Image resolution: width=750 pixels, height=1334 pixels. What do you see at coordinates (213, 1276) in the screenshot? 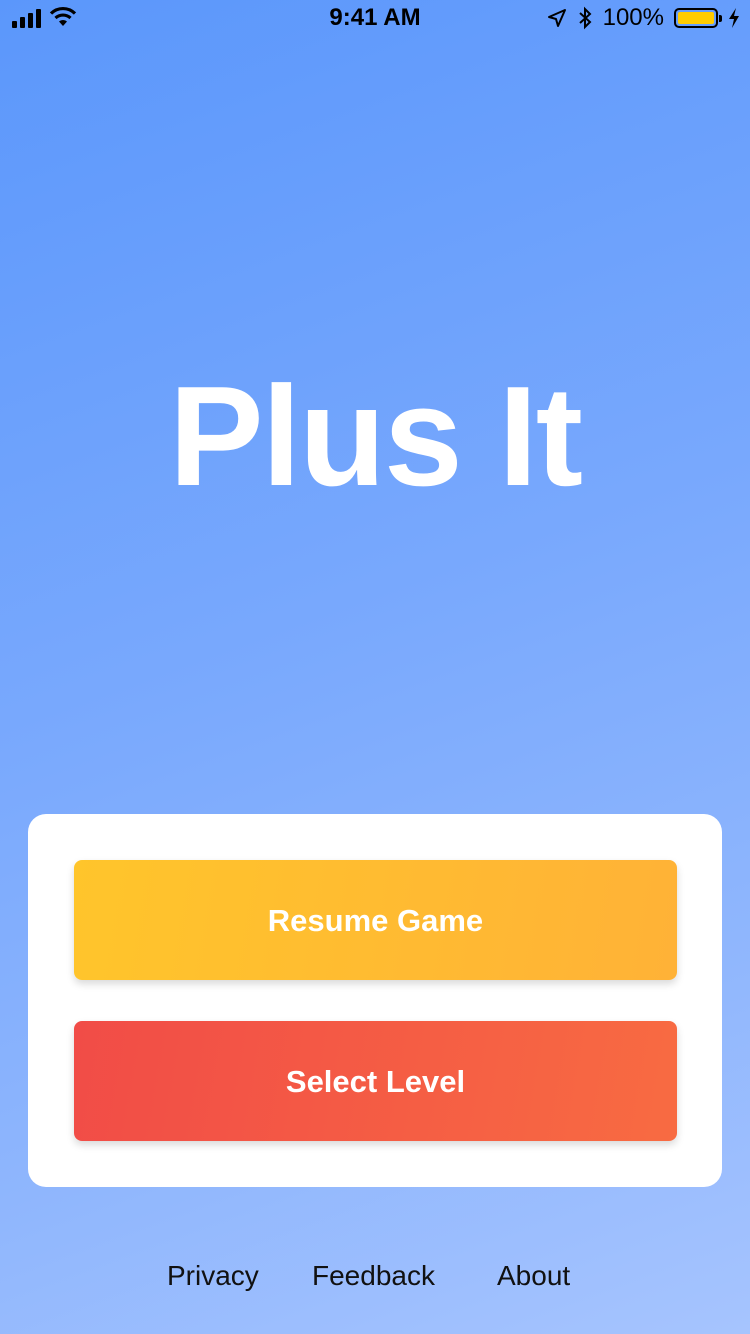
I see `privacy-link: Privacy` at bounding box center [213, 1276].